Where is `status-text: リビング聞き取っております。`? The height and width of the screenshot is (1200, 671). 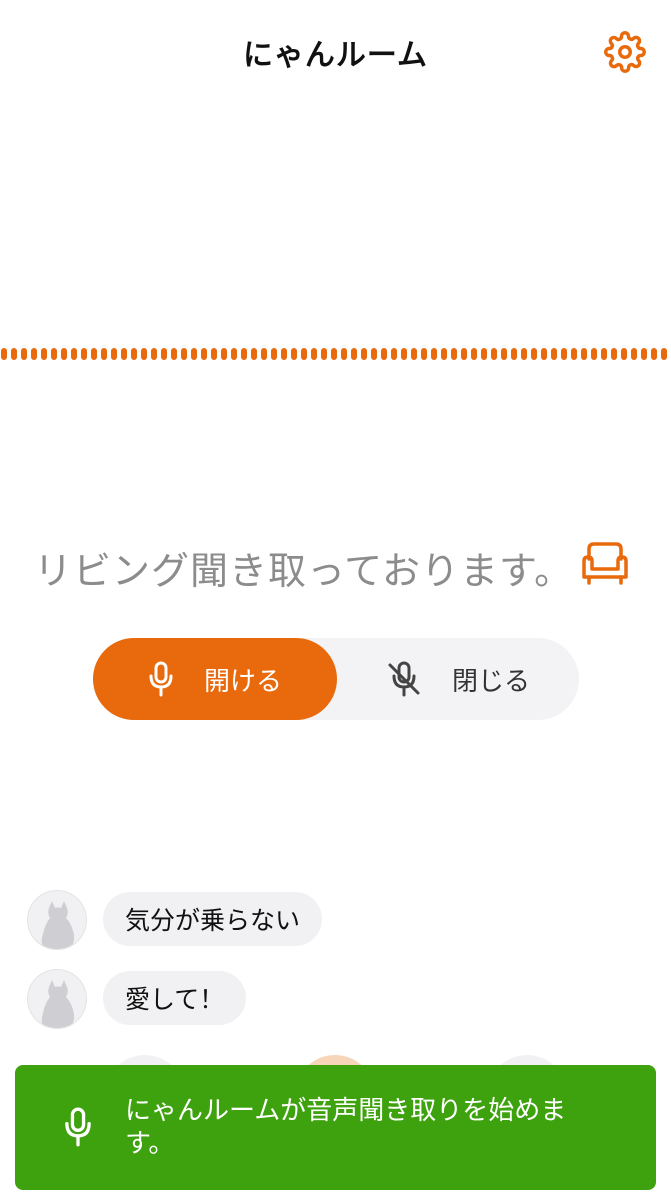 status-text: リビング聞き取っております。 is located at coordinates (304, 571).